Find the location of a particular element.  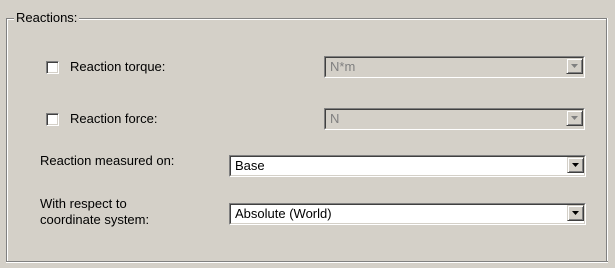

reaction-force-units-dropdown-button is located at coordinates (574, 118).